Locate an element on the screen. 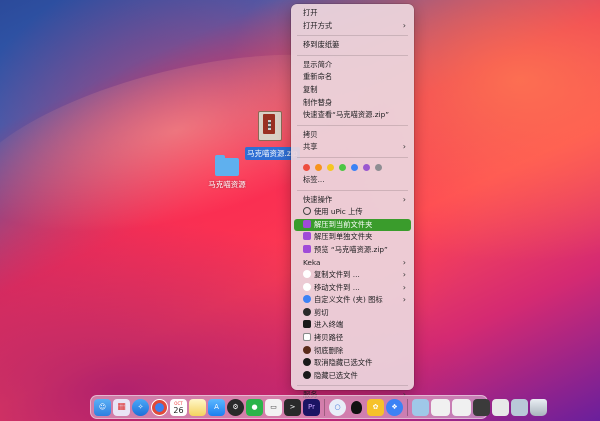 The width and height of the screenshot is (600, 421). custom-icon-icon is located at coordinates (307, 299).